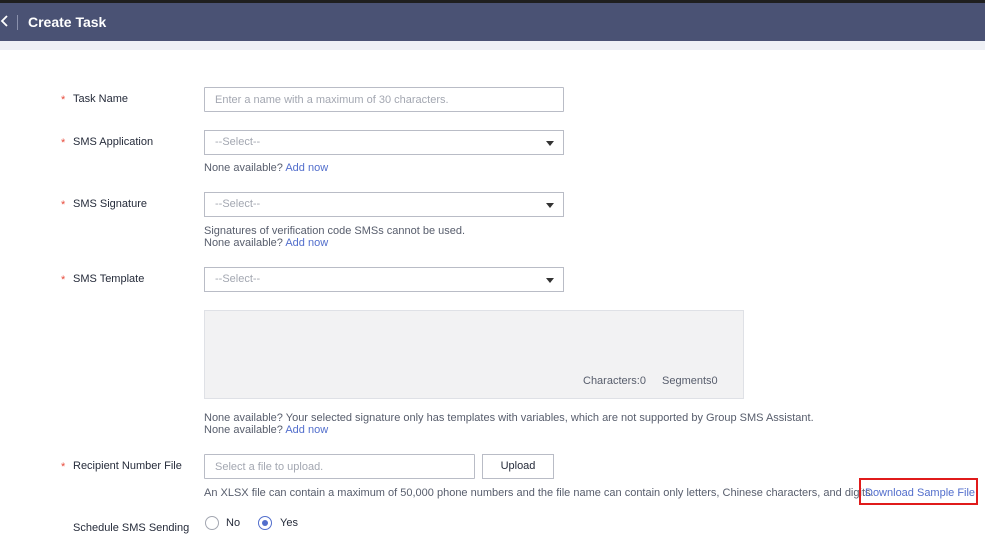 The image size is (985, 546). I want to click on task-name-input, so click(384, 99).